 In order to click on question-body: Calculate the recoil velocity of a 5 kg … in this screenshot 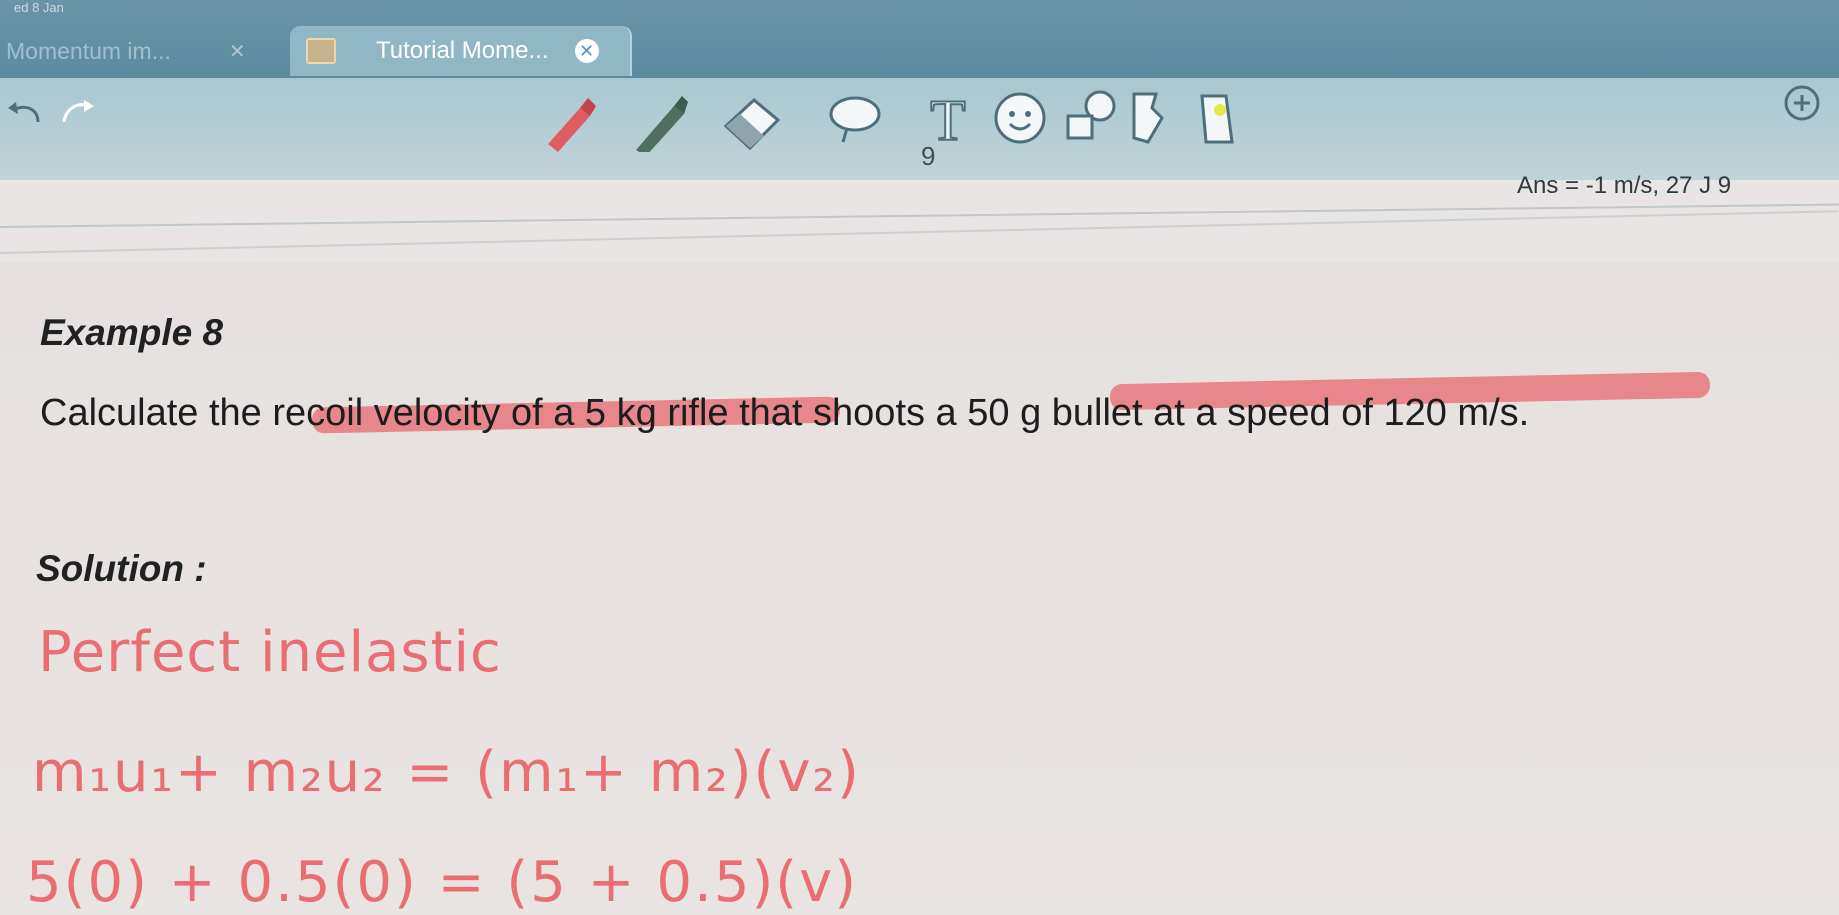, I will do `click(785, 413)`.